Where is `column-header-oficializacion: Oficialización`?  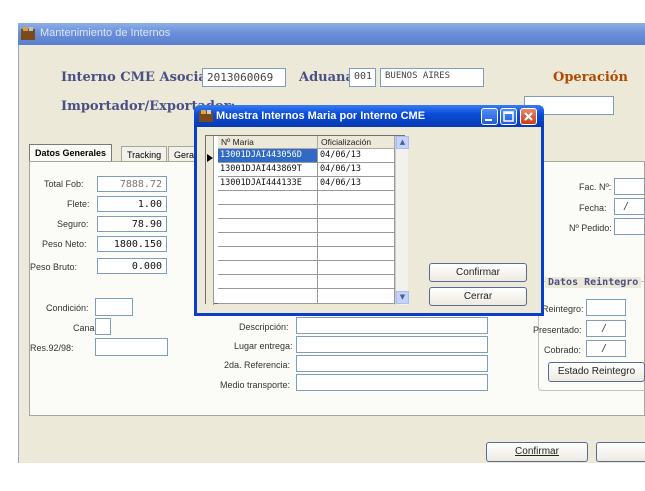
column-header-oficializacion: Oficialización is located at coordinates (356, 142).